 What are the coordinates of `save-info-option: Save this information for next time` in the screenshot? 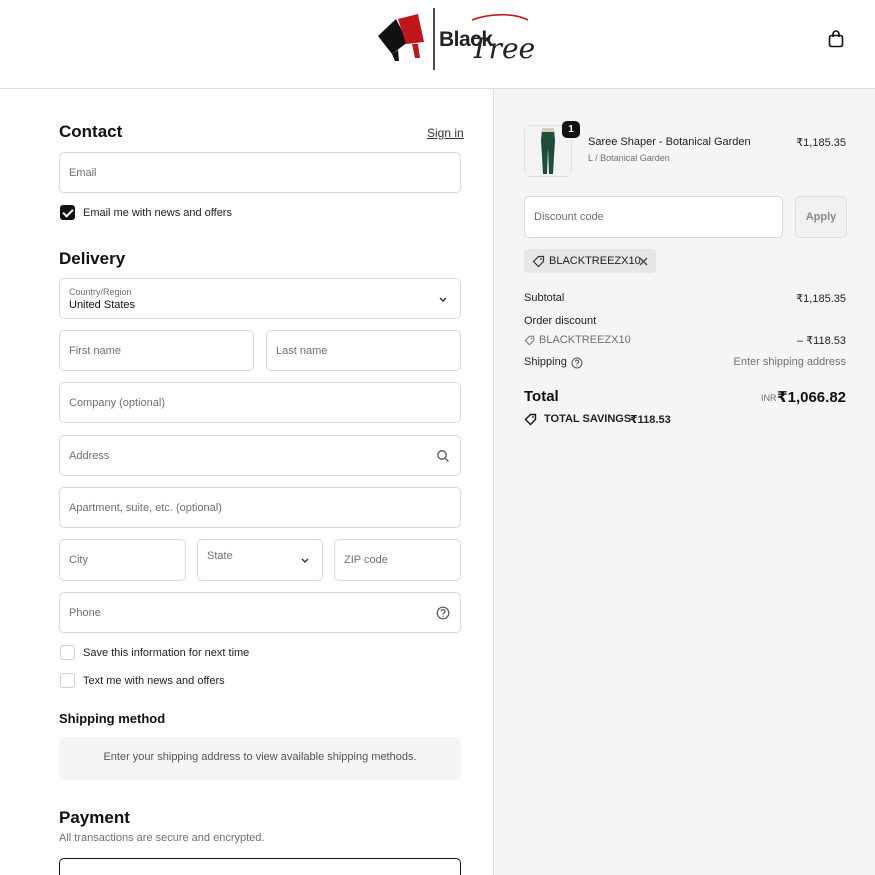 It's located at (154, 652).